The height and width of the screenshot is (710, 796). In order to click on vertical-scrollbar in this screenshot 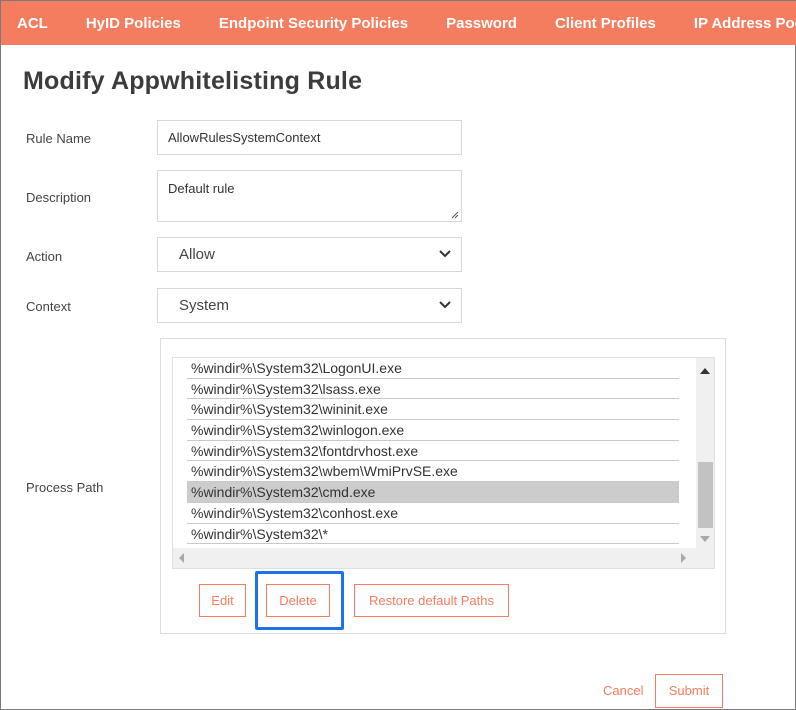, I will do `click(705, 454)`.